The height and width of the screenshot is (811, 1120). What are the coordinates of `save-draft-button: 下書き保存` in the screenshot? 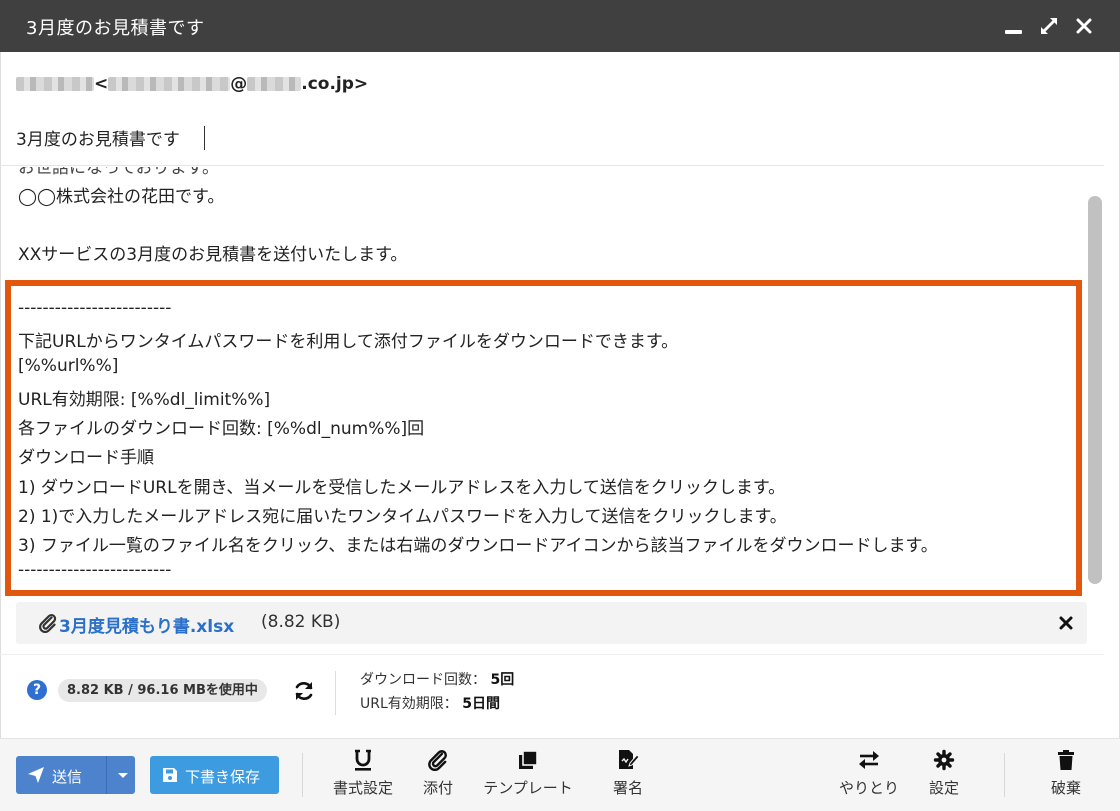 It's located at (214, 775).